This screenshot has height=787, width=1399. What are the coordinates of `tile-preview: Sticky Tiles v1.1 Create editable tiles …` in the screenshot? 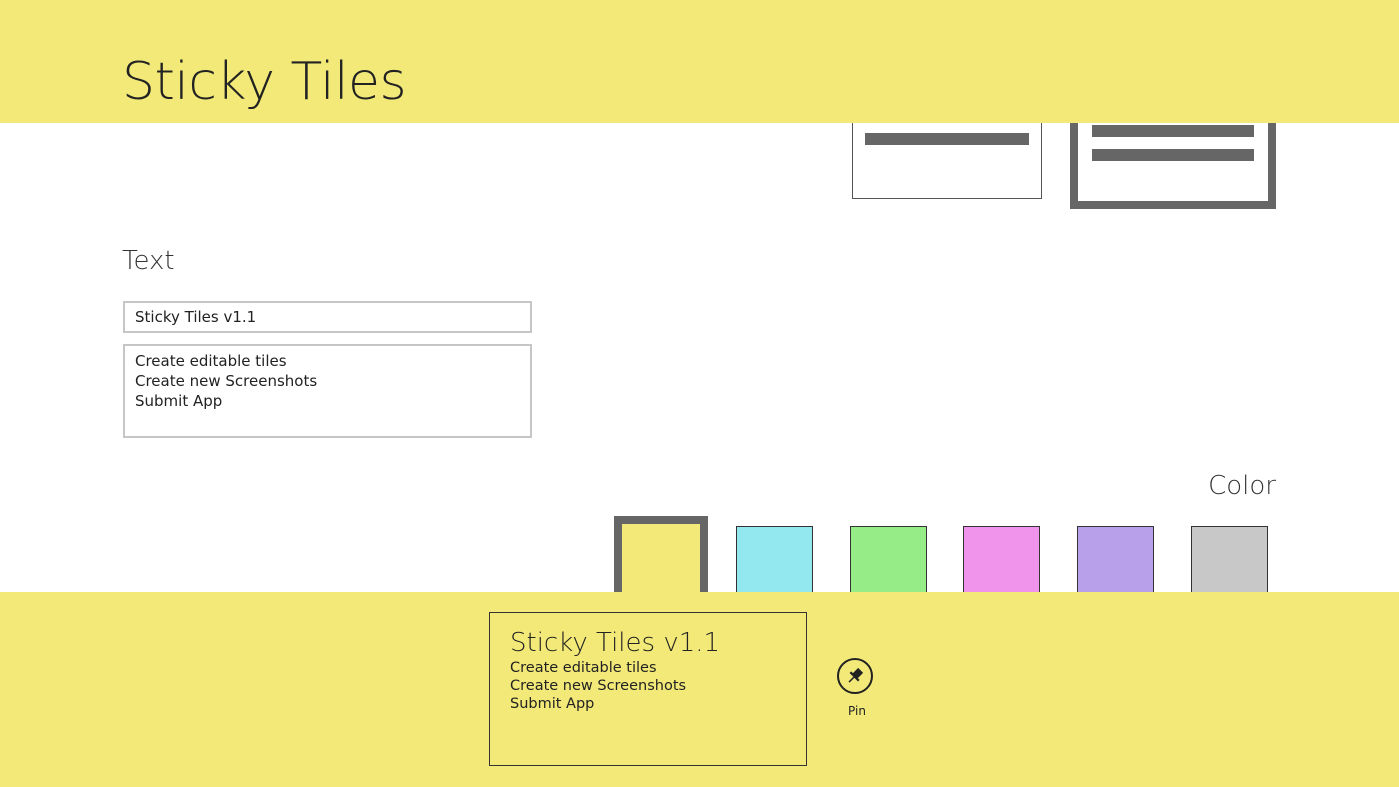 It's located at (648, 689).